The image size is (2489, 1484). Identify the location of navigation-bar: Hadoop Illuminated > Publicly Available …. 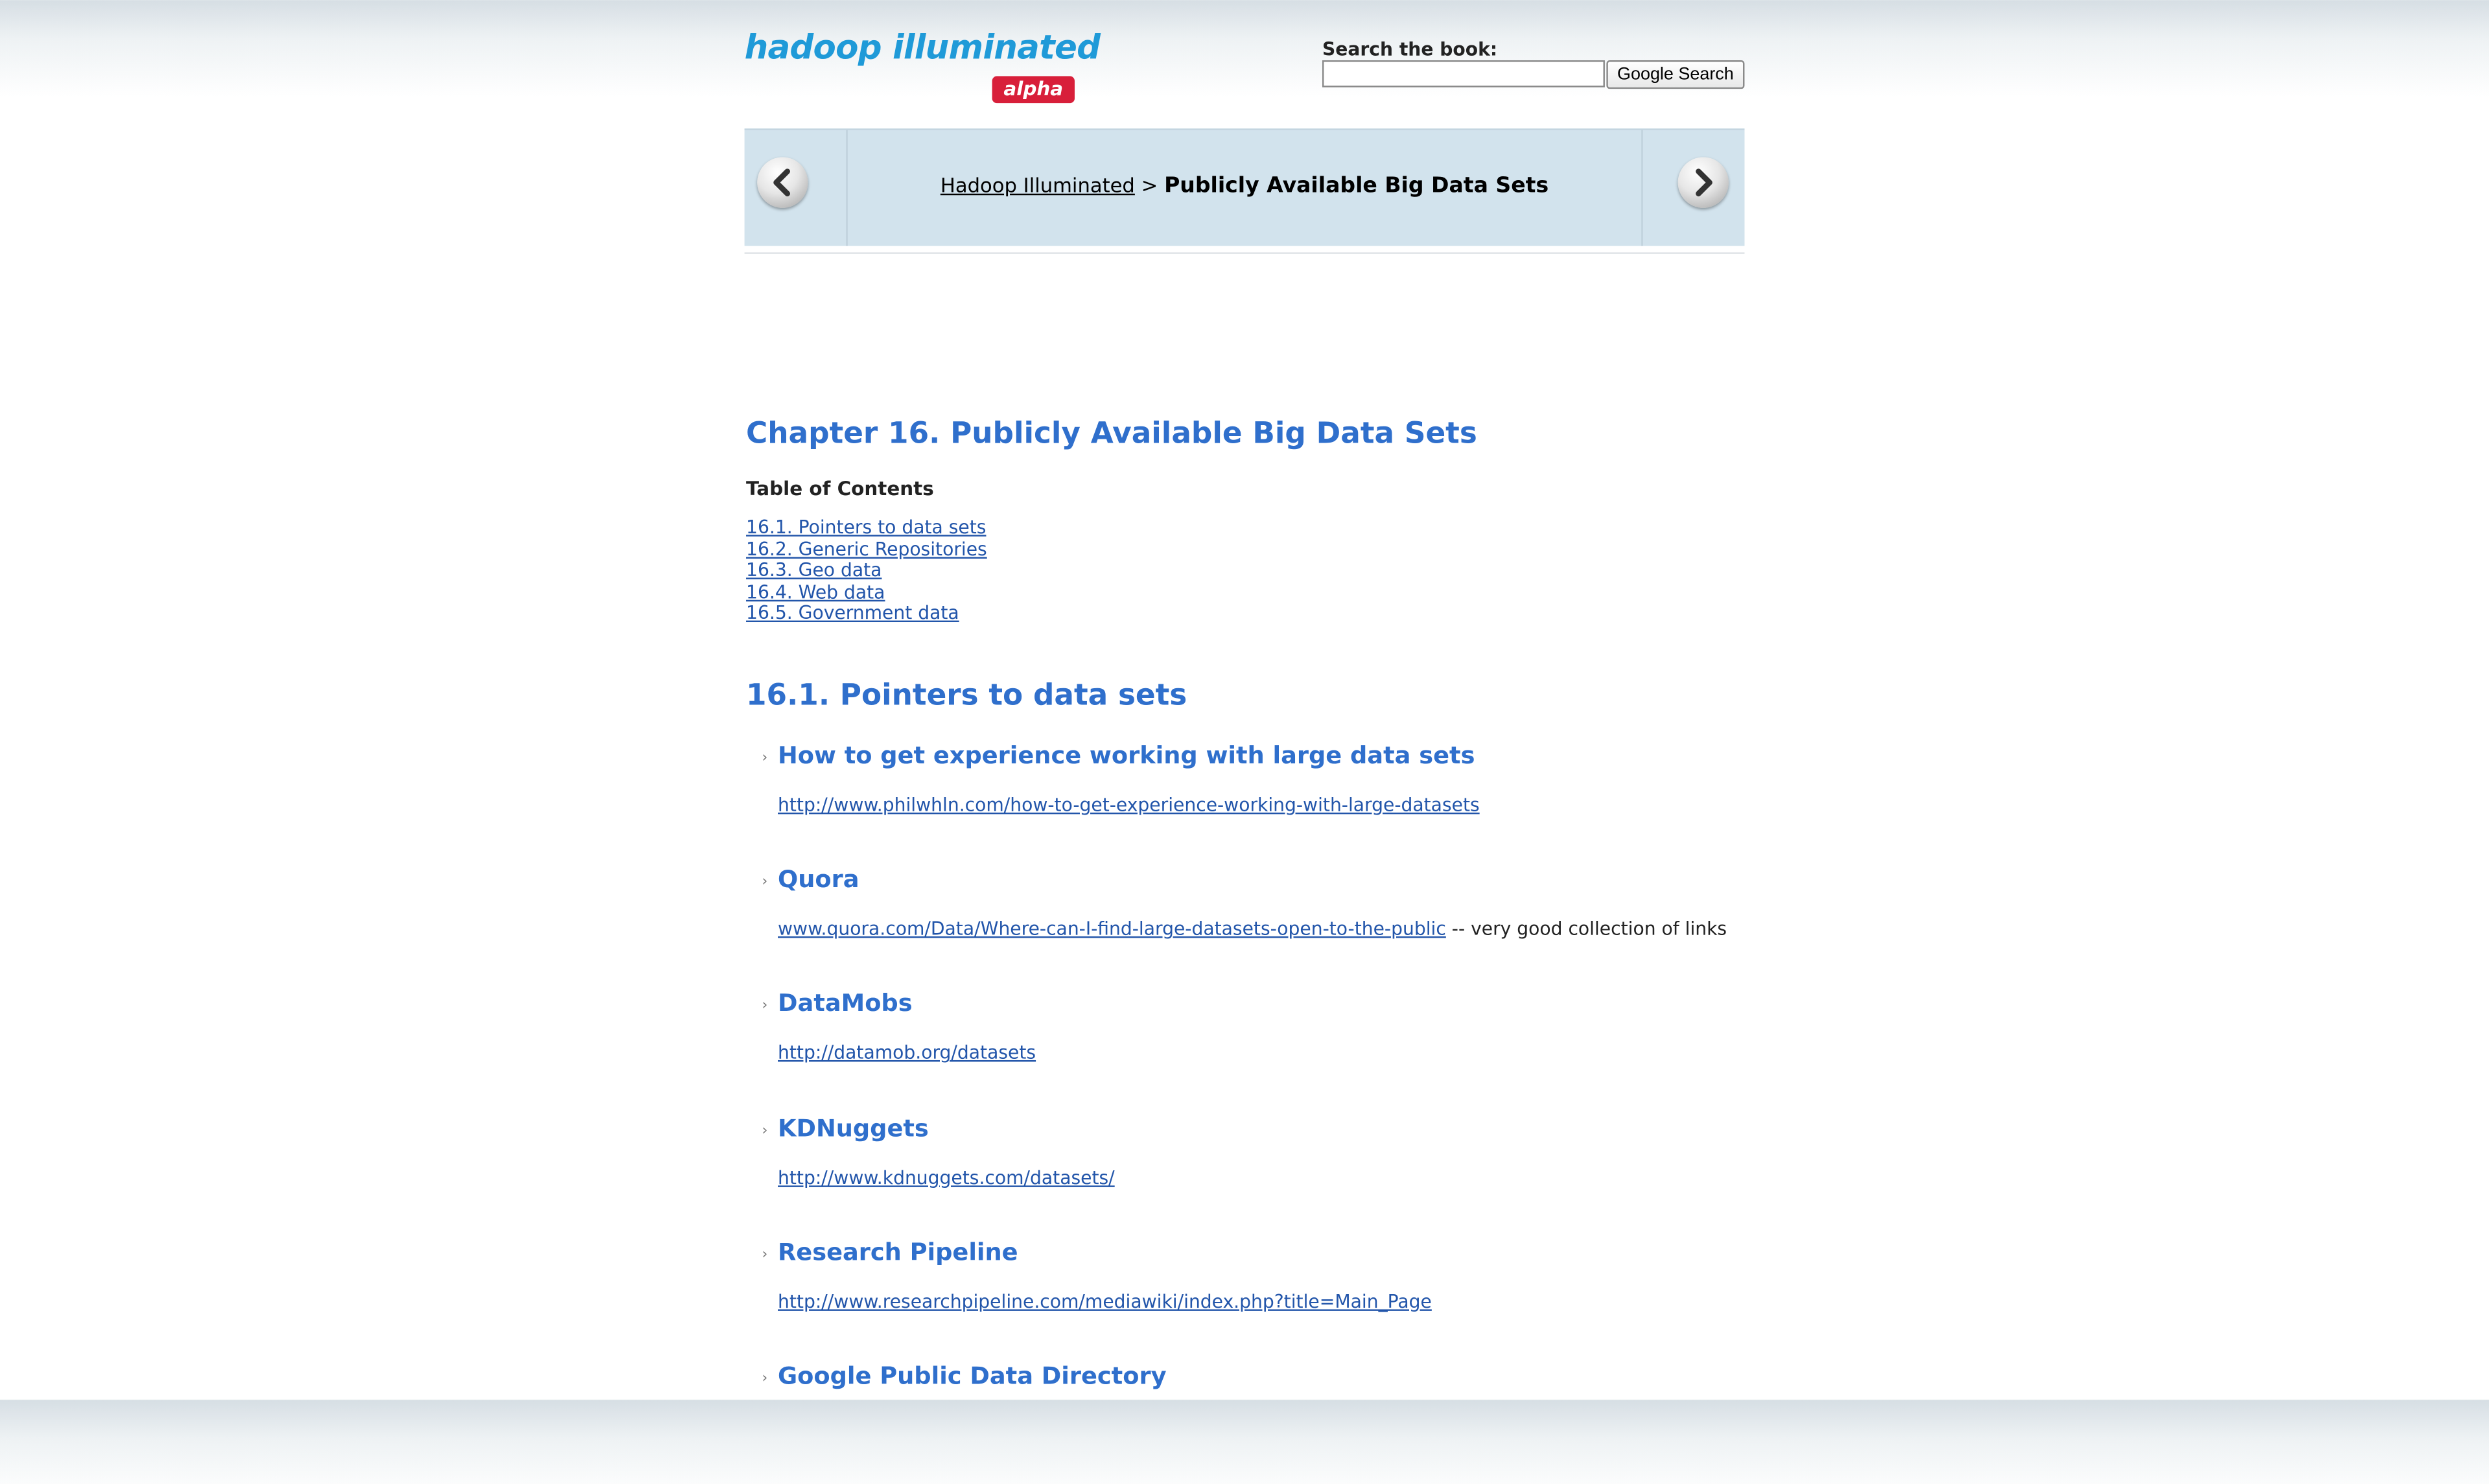
(1244, 187).